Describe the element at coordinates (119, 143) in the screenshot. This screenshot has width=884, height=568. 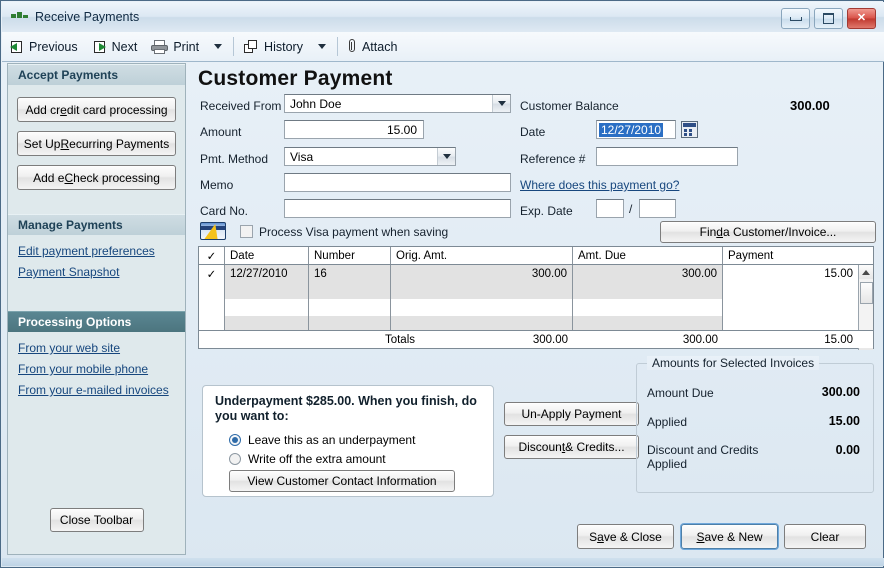
I see `btn-post: ecurring Payments` at that location.